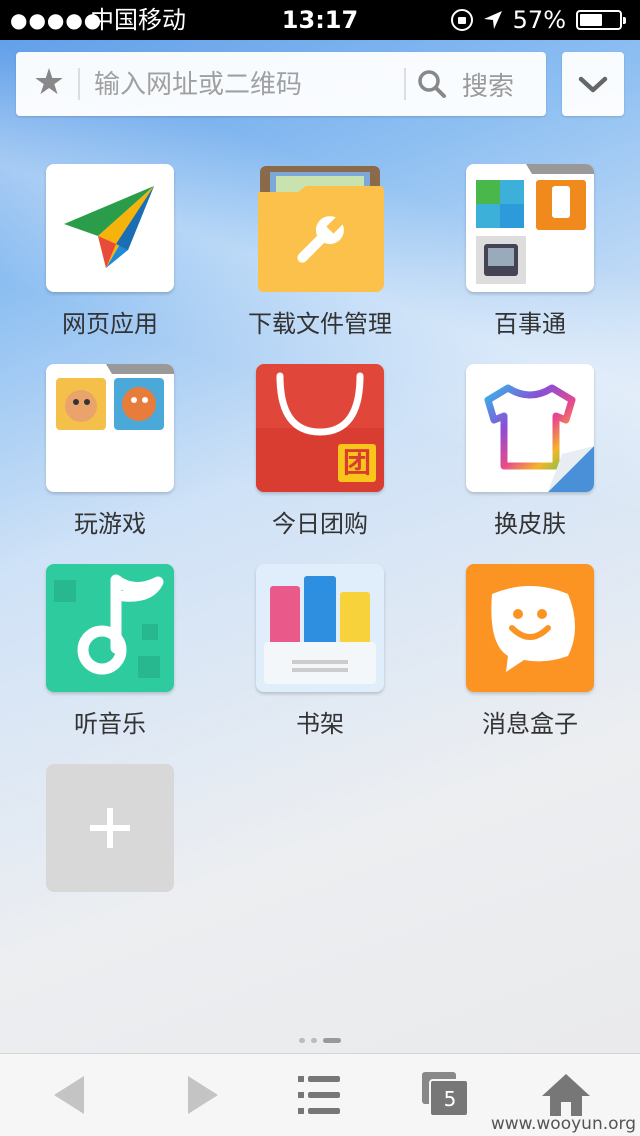  What do you see at coordinates (332, 1040) in the screenshot?
I see `page-dot-active` at bounding box center [332, 1040].